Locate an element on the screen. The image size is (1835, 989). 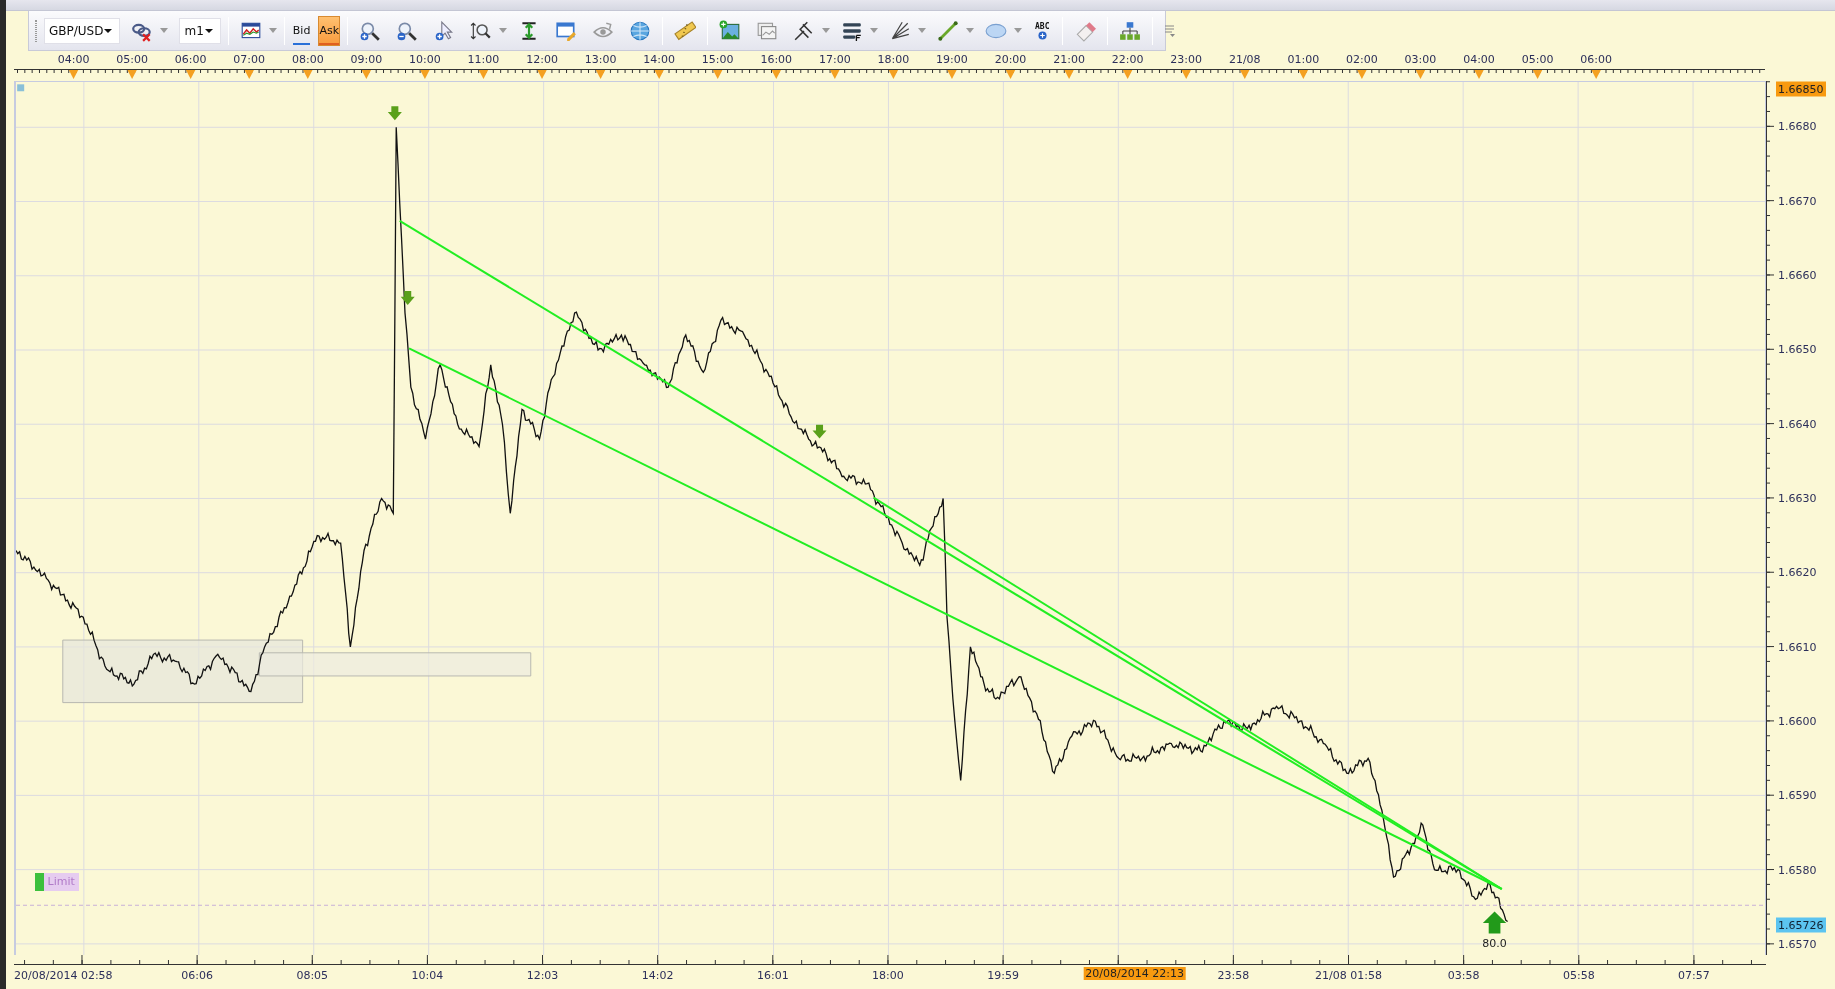
cursor-time-tag: 20/08/2014 22:13 is located at coordinates (1134, 973).